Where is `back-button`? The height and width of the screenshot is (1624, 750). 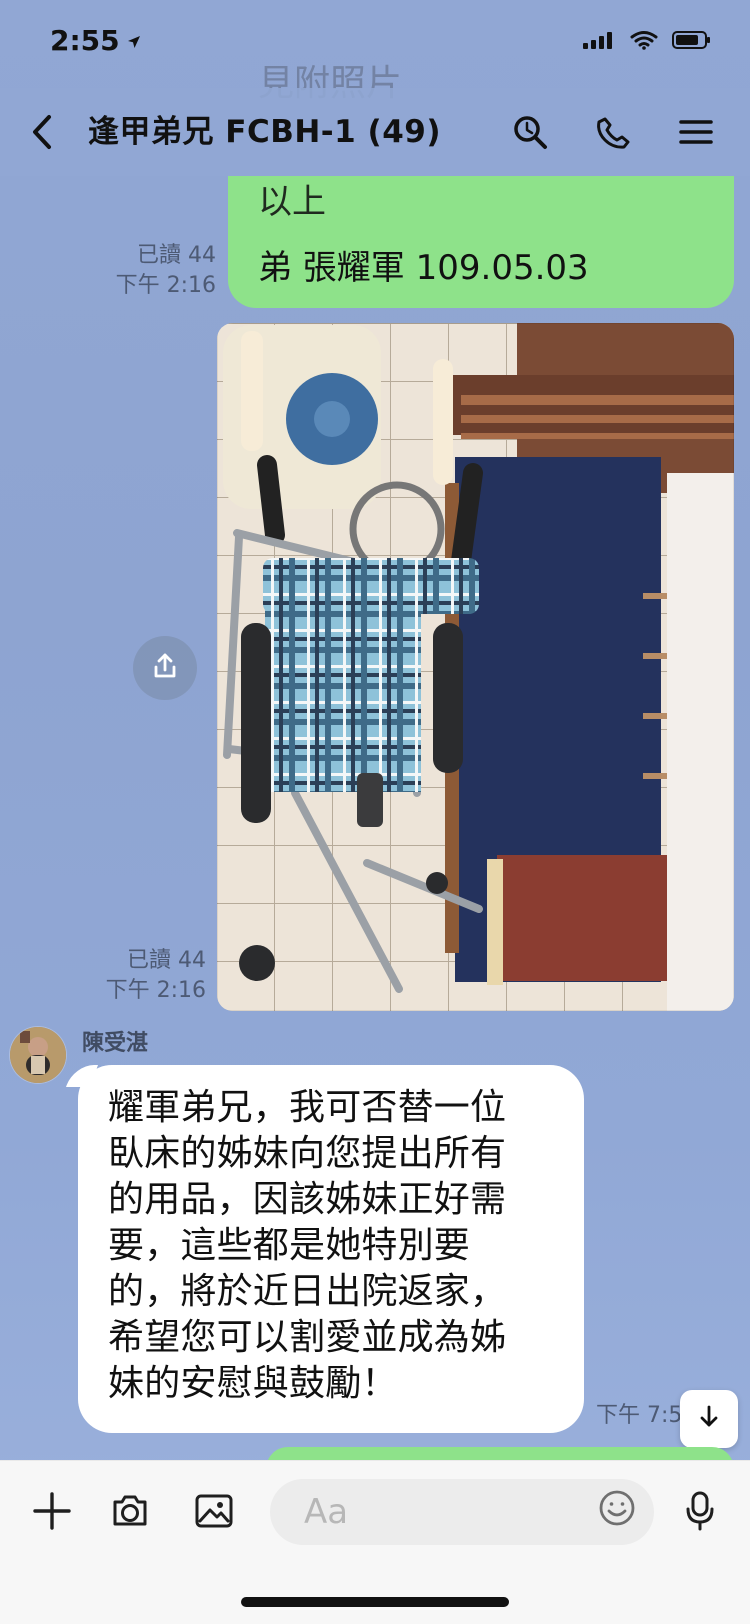 back-button is located at coordinates (42, 134).